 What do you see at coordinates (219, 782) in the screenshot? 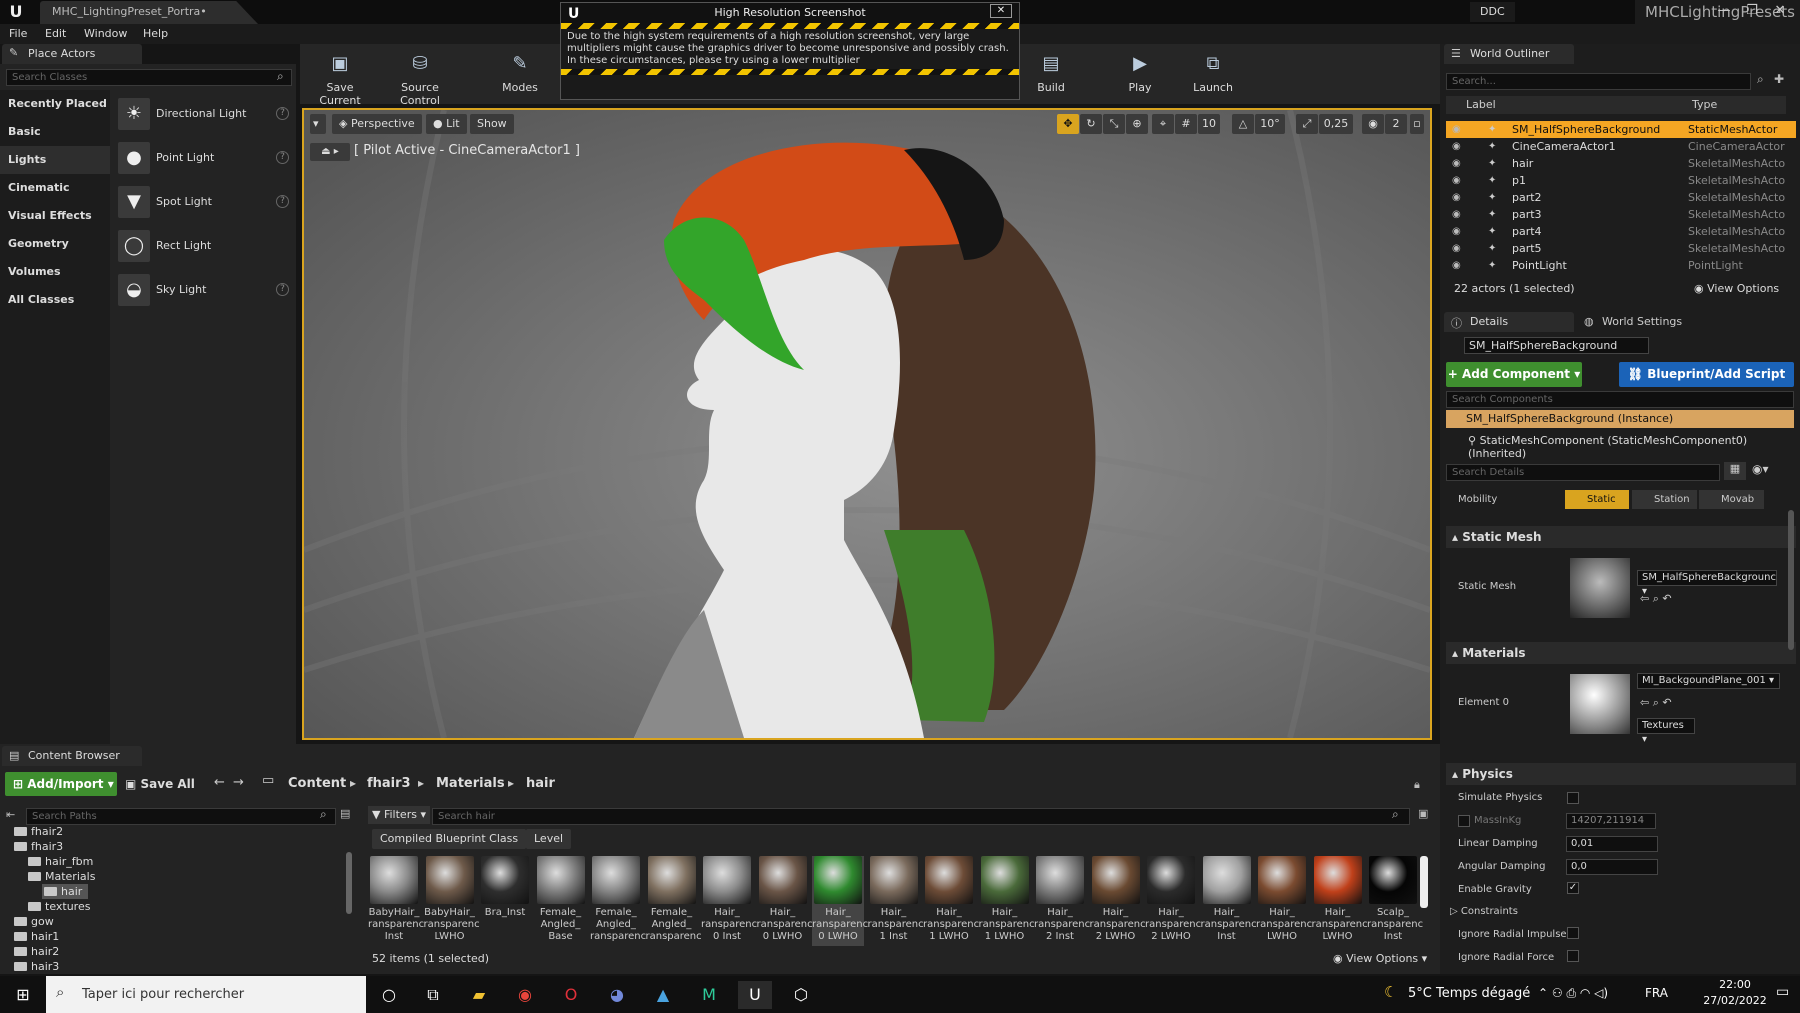
I see `back-arrow-icon: ←` at bounding box center [219, 782].